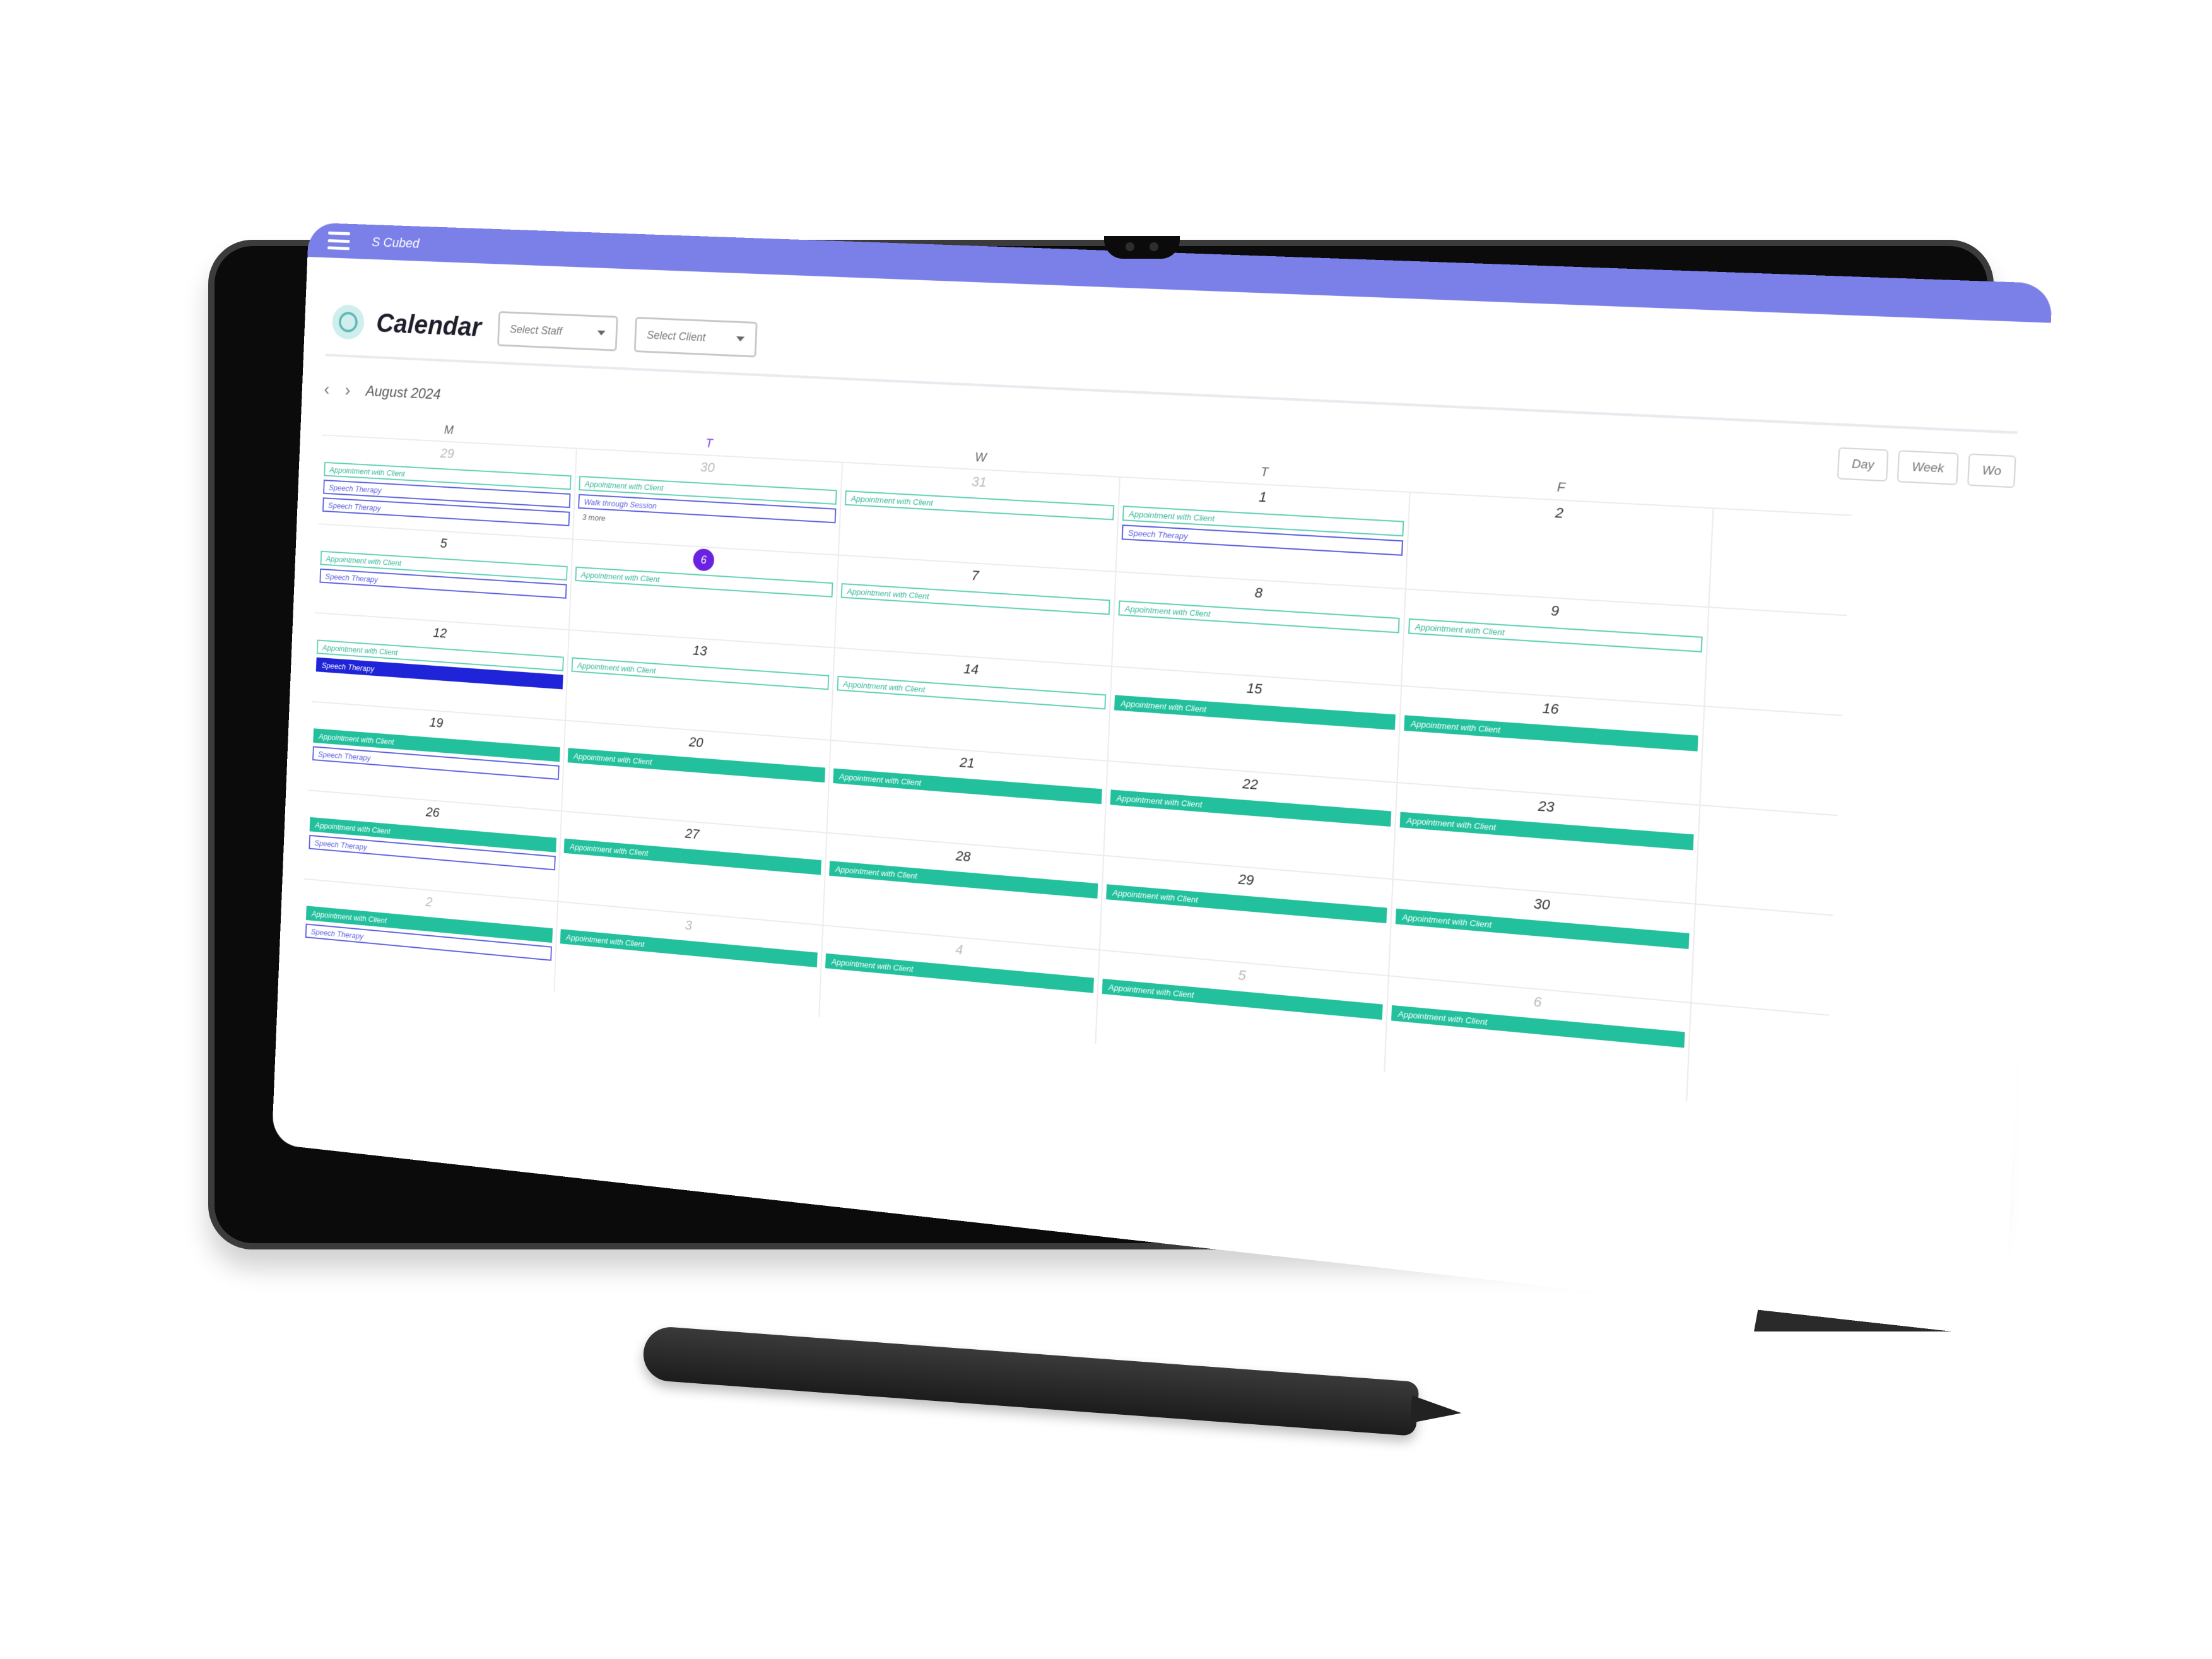 This screenshot has width=2212, height=1659. I want to click on day-number: 27, so click(692, 833).